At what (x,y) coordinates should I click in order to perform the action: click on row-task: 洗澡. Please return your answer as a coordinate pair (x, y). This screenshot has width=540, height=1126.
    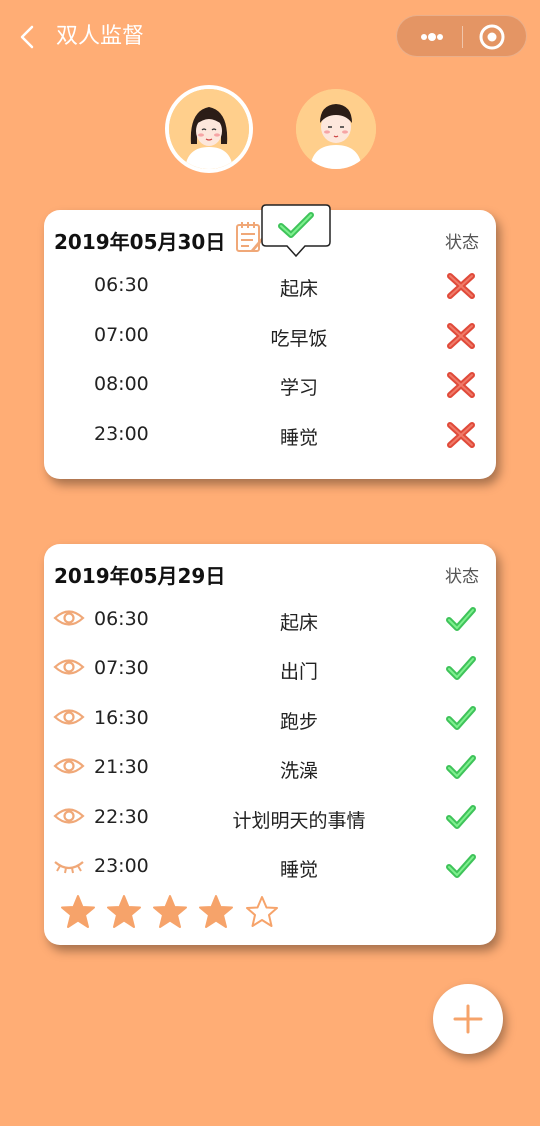
    Looking at the image, I should click on (298, 771).